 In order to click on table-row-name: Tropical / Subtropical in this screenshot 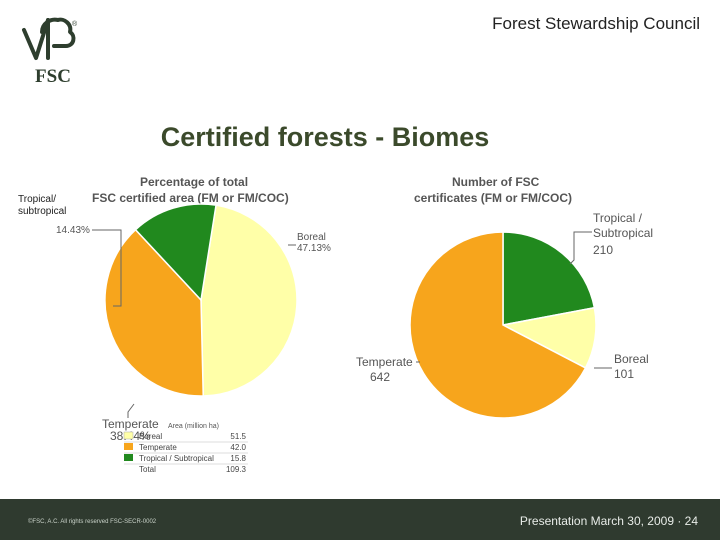, I will do `click(176, 458)`.